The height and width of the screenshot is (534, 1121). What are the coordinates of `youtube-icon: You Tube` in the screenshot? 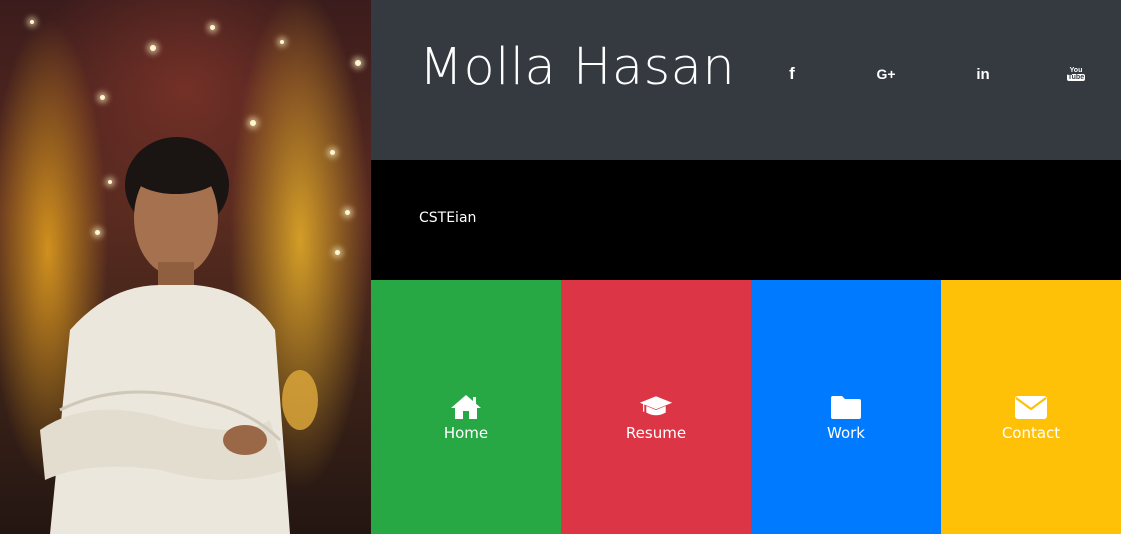 It's located at (1076, 74).